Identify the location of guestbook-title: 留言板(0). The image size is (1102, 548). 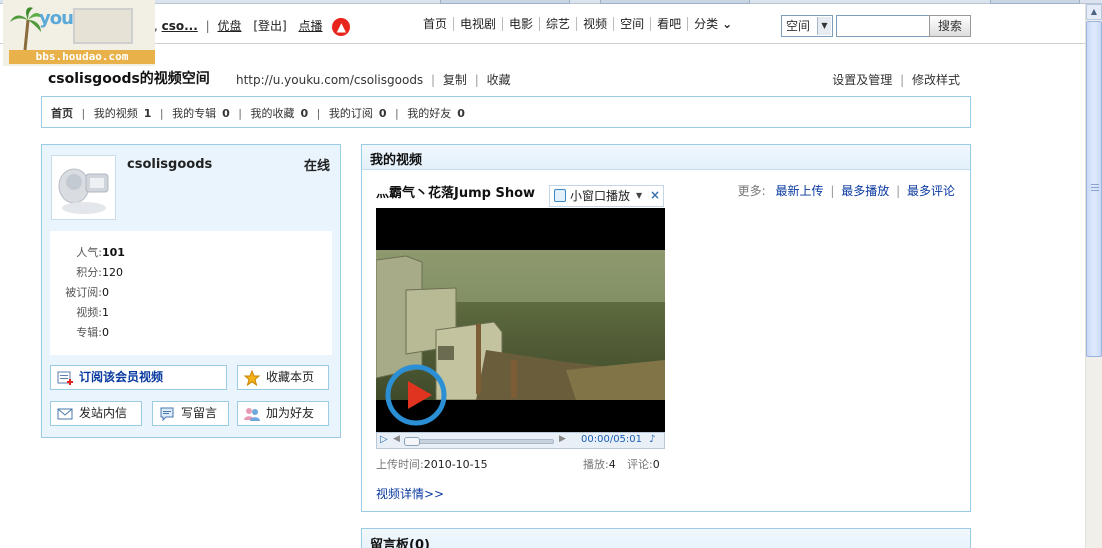
(400, 543).